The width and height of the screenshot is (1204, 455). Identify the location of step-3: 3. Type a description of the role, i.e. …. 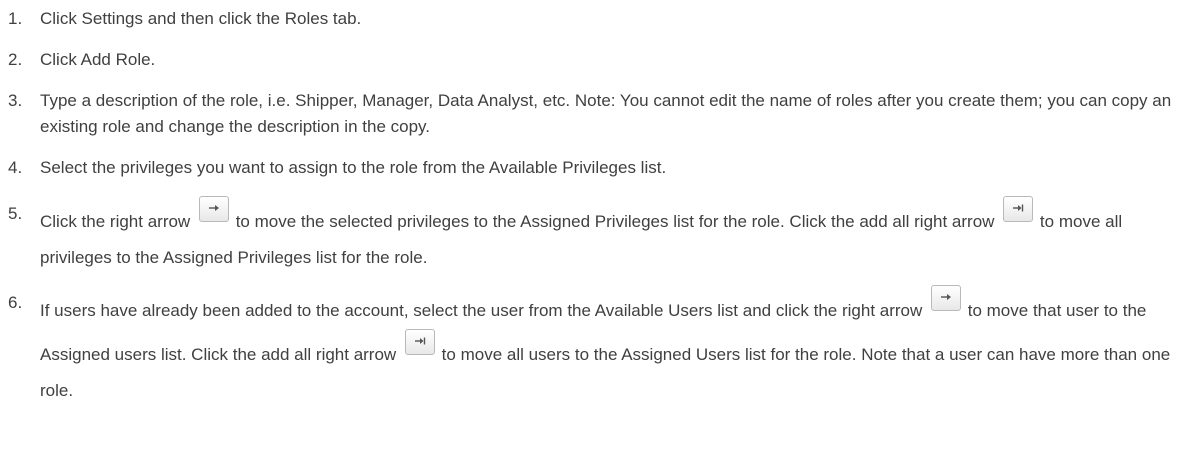
(601, 114).